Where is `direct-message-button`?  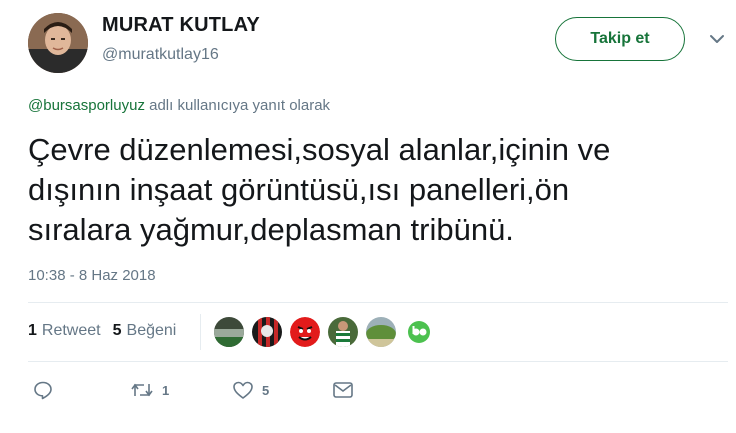
direct-message-button is located at coordinates (343, 390).